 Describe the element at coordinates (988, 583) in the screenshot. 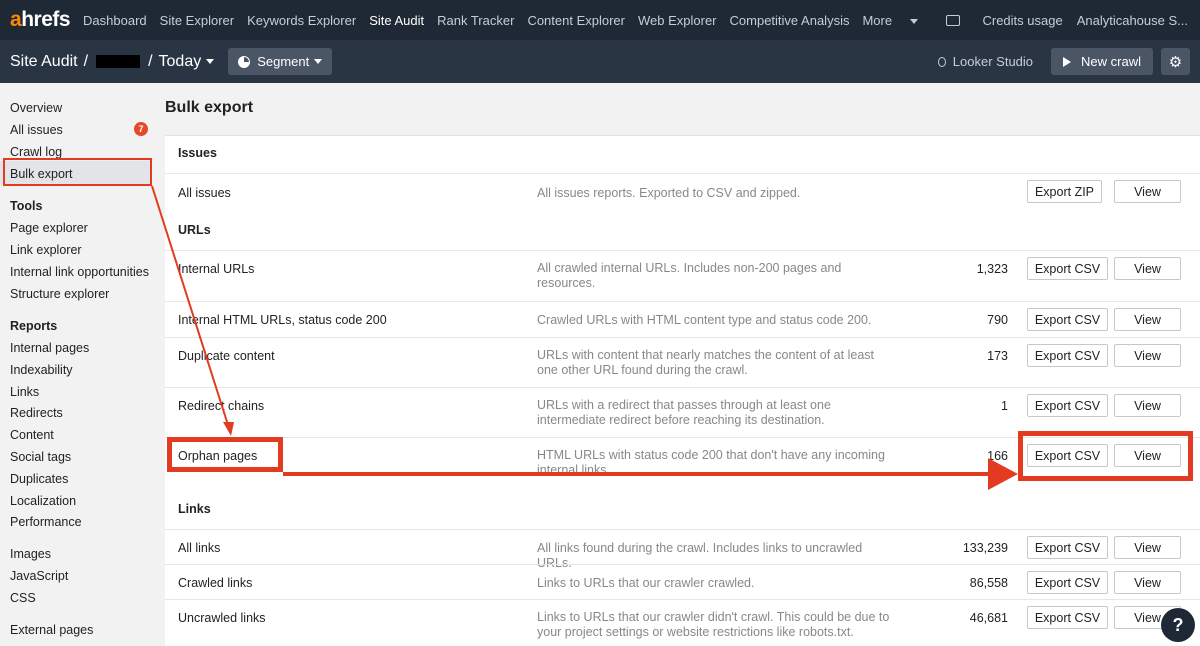

I see `row-count: 86,558` at that location.